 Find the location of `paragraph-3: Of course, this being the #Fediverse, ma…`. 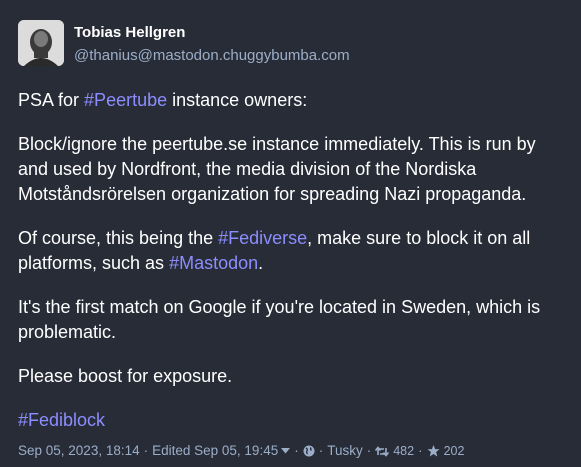

paragraph-3: Of course, this being the #Fediverse, ma… is located at coordinates (292, 251).